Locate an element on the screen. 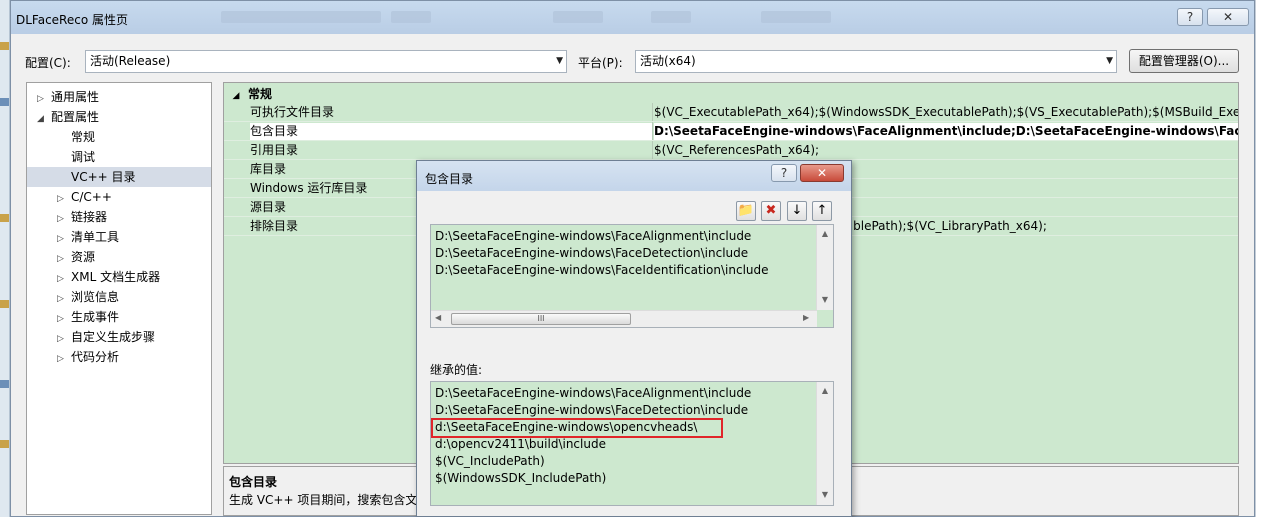  move-up-icon: ↑ is located at coordinates (822, 211).